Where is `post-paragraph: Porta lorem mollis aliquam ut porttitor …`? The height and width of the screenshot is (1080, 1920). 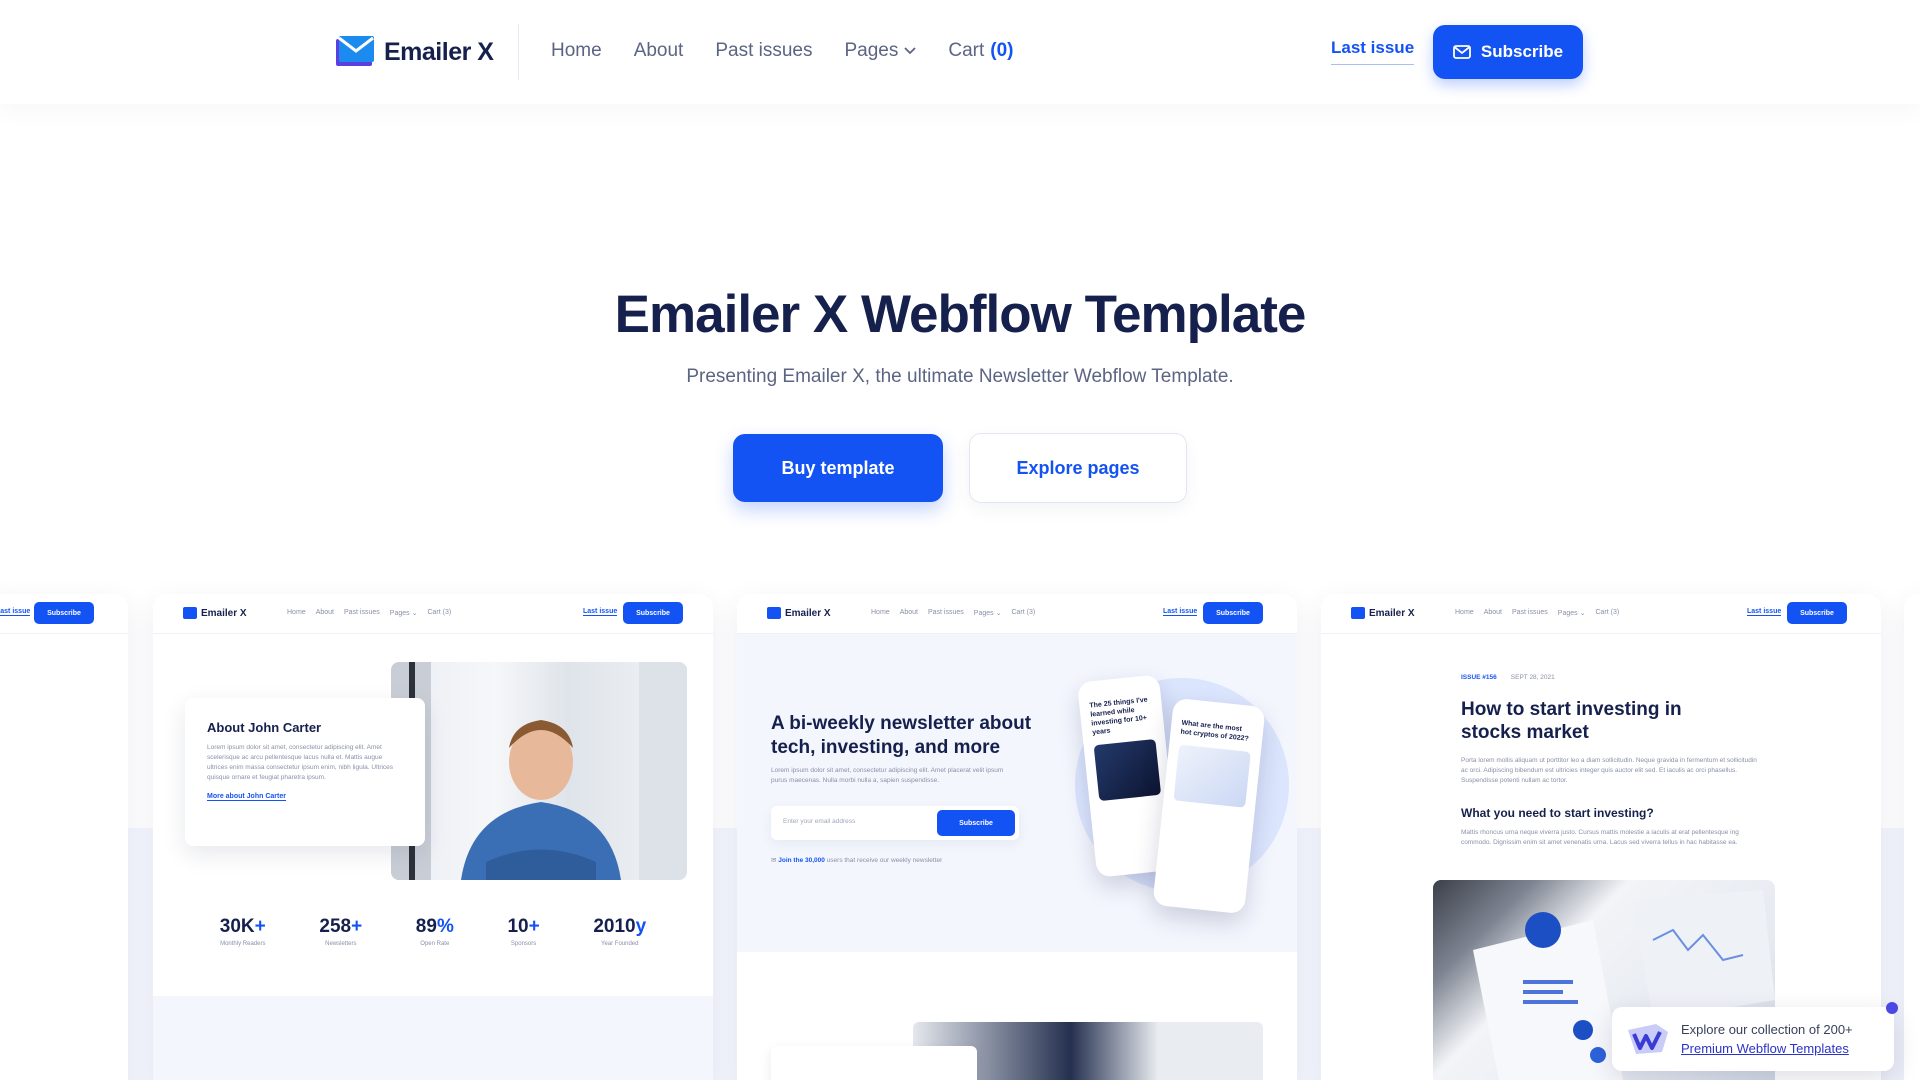 post-paragraph: Porta lorem mollis aliquam ut porttitor … is located at coordinates (1609, 770).